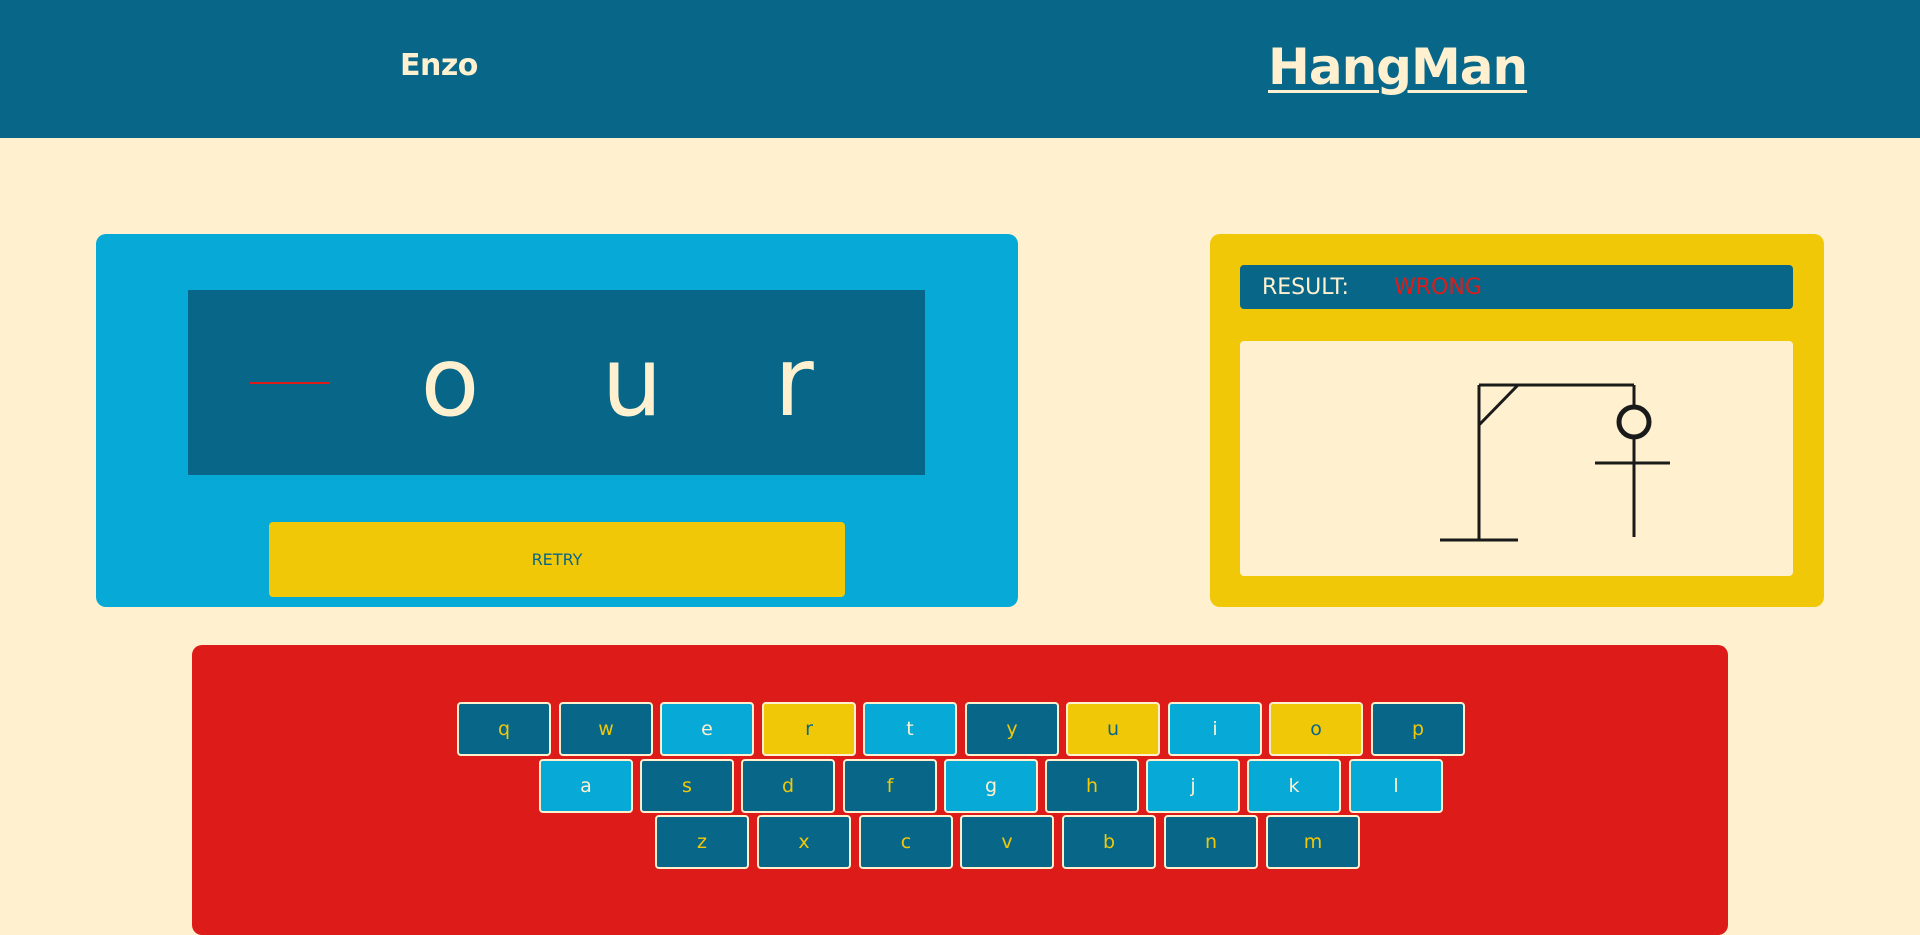  What do you see at coordinates (1498, 405) in the screenshot?
I see `gallows-brace` at bounding box center [1498, 405].